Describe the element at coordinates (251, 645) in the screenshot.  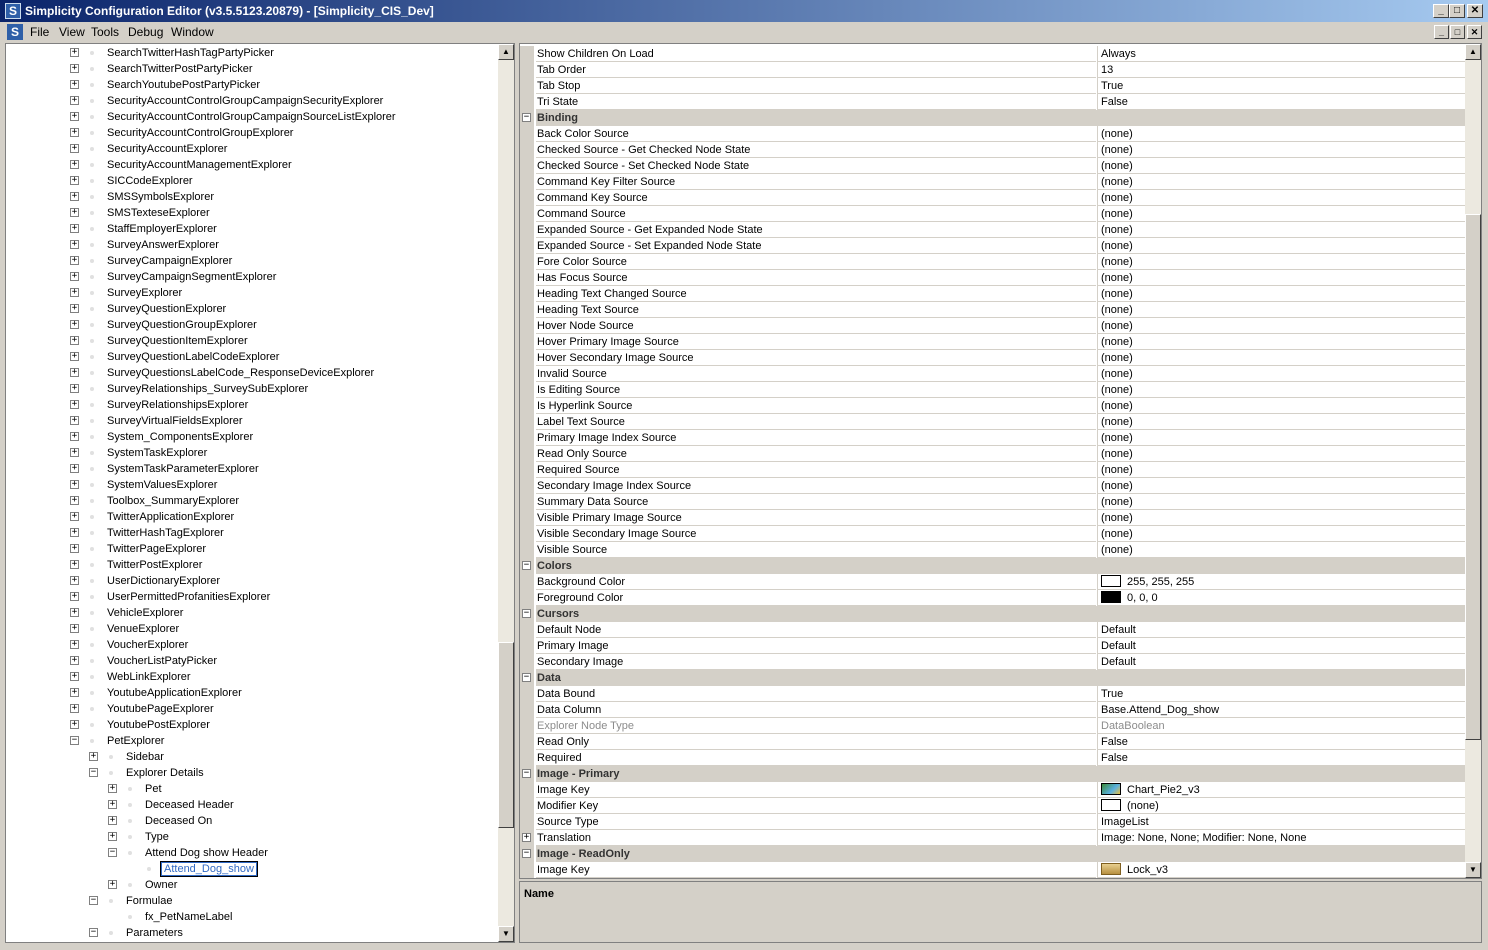
I see `tree-item: + VoucherExplorer` at that location.